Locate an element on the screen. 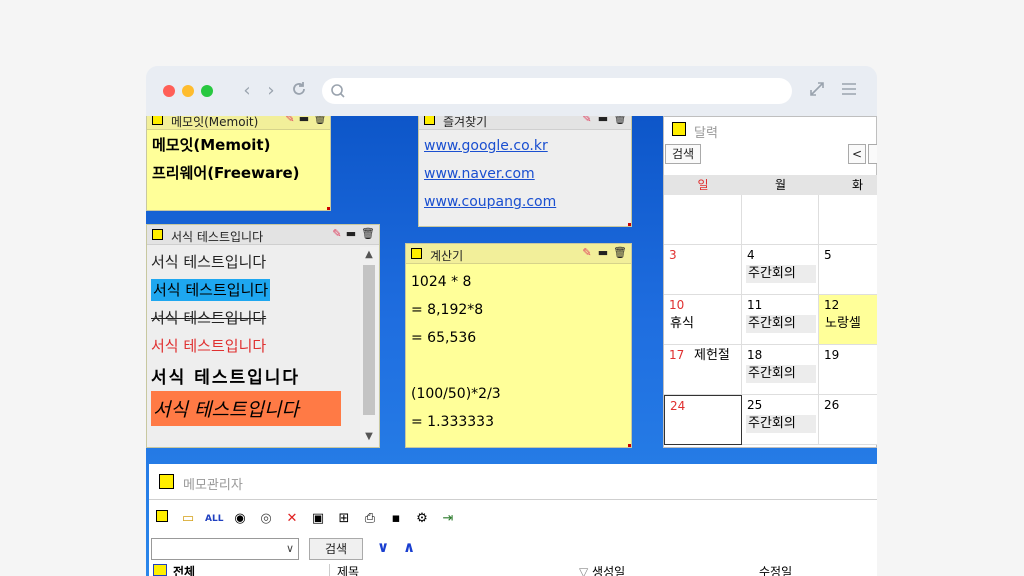 The width and height of the screenshot is (1024, 576). forward-icon: › is located at coordinates (271, 91).